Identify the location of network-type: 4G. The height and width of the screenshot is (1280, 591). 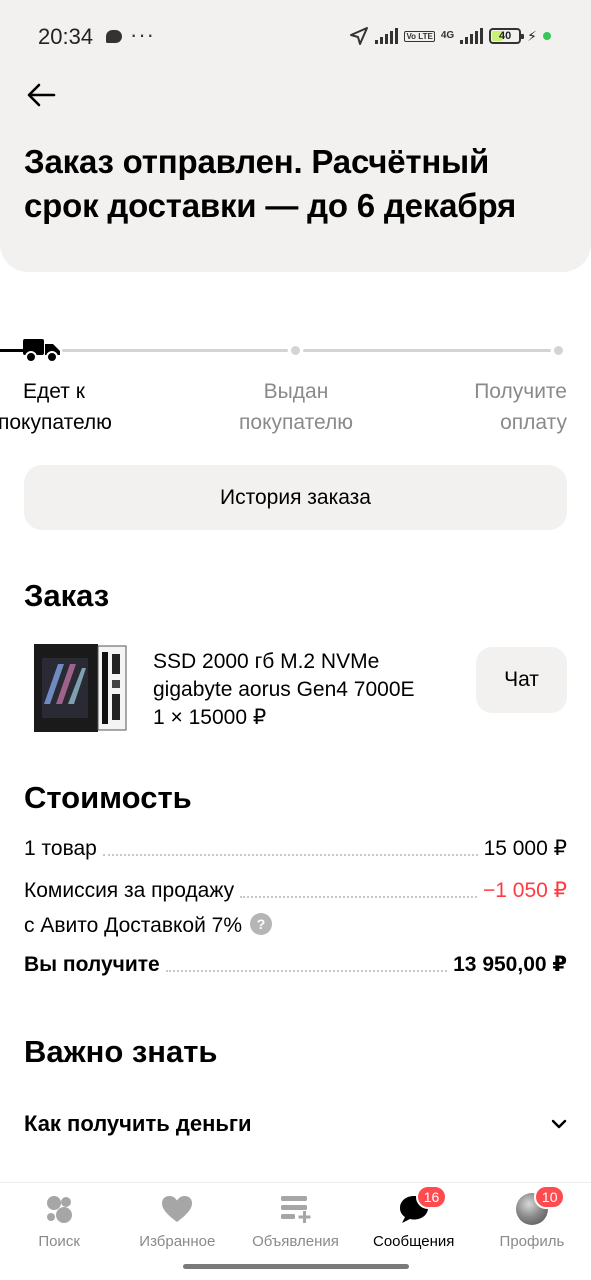
(447, 35).